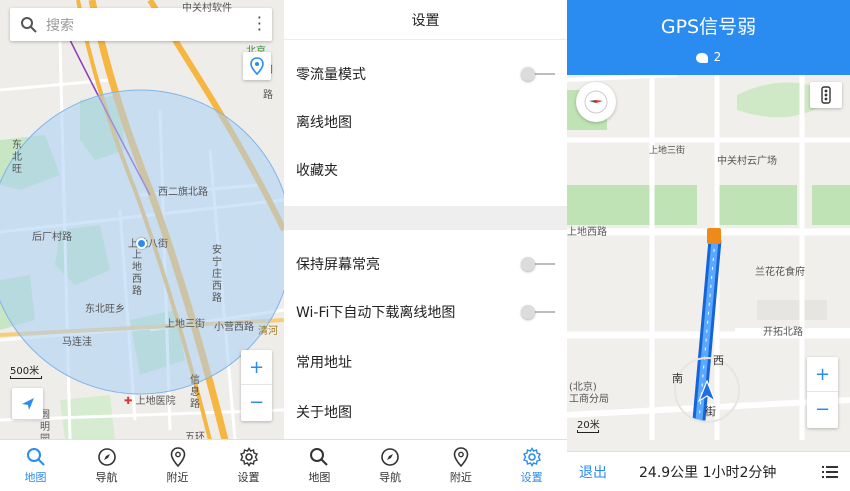 The width and height of the screenshot is (850, 491). Describe the element at coordinates (609, 472) in the screenshot. I see `exit-button: 退出` at that location.